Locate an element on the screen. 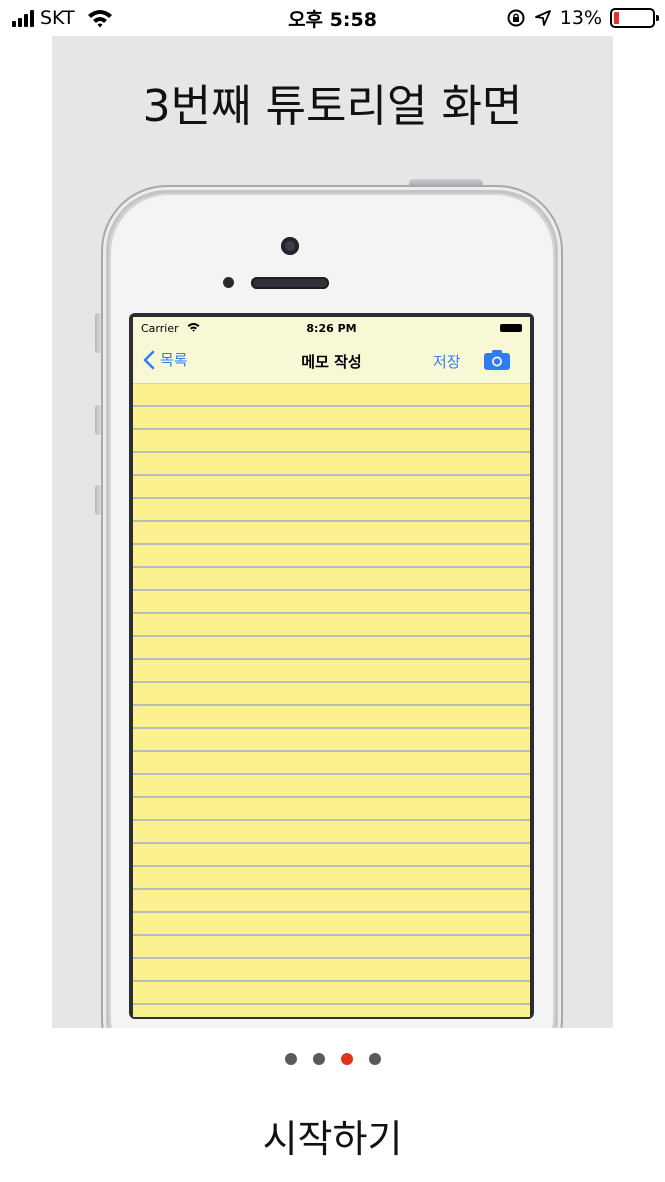 The image size is (665, 1182). inner-nav-bar: 목록 메모 작성 저장 is located at coordinates (331, 361).